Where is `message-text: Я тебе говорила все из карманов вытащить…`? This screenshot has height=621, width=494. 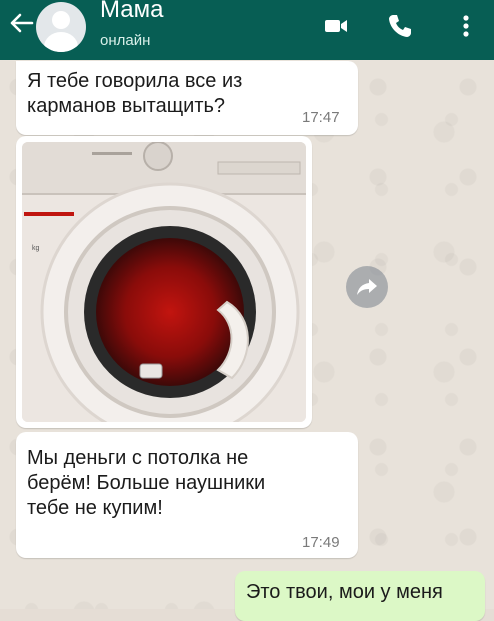 message-text: Я тебе говорила все из карманов вытащить… is located at coordinates (135, 93).